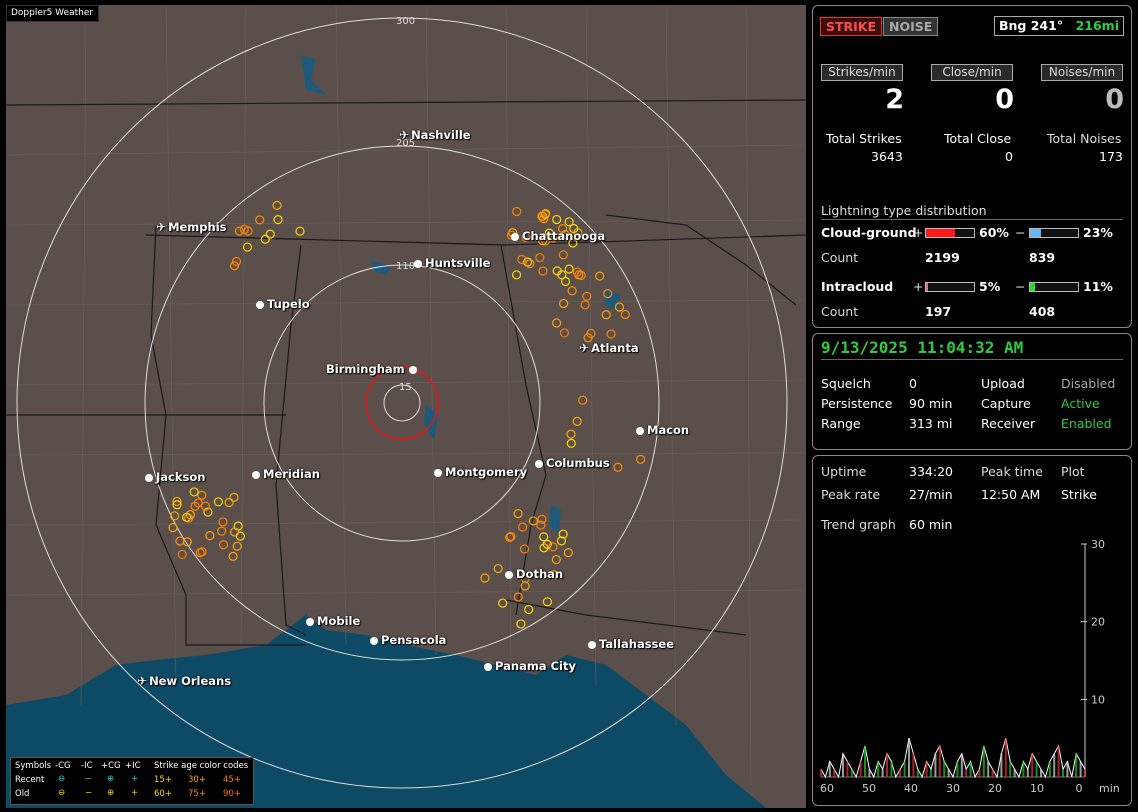 The image size is (1138, 812). What do you see at coordinates (931, 524) in the screenshot?
I see `trend-graph-value: 60 min` at bounding box center [931, 524].